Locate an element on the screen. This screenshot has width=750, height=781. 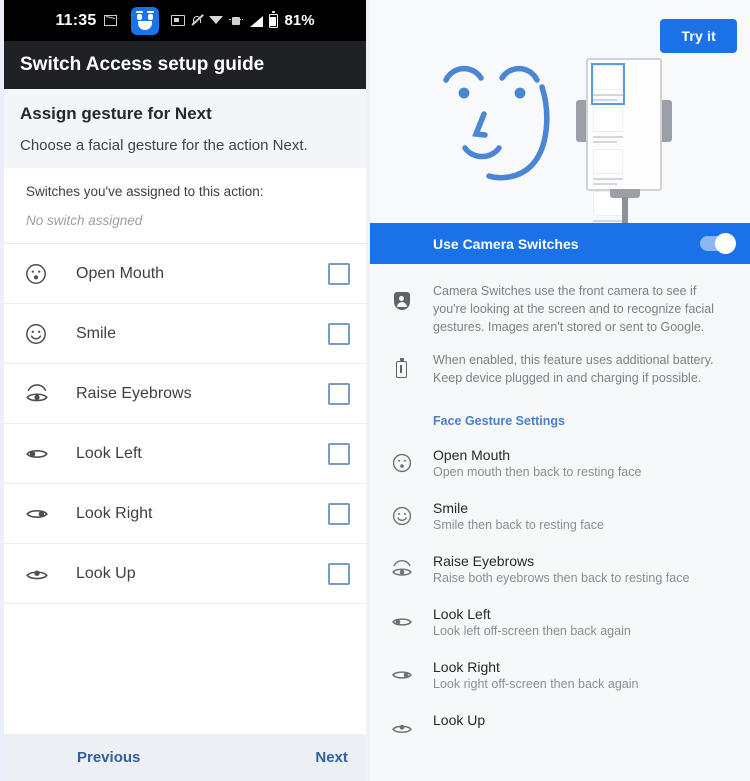
face-line-art-icon is located at coordinates (502, 122).